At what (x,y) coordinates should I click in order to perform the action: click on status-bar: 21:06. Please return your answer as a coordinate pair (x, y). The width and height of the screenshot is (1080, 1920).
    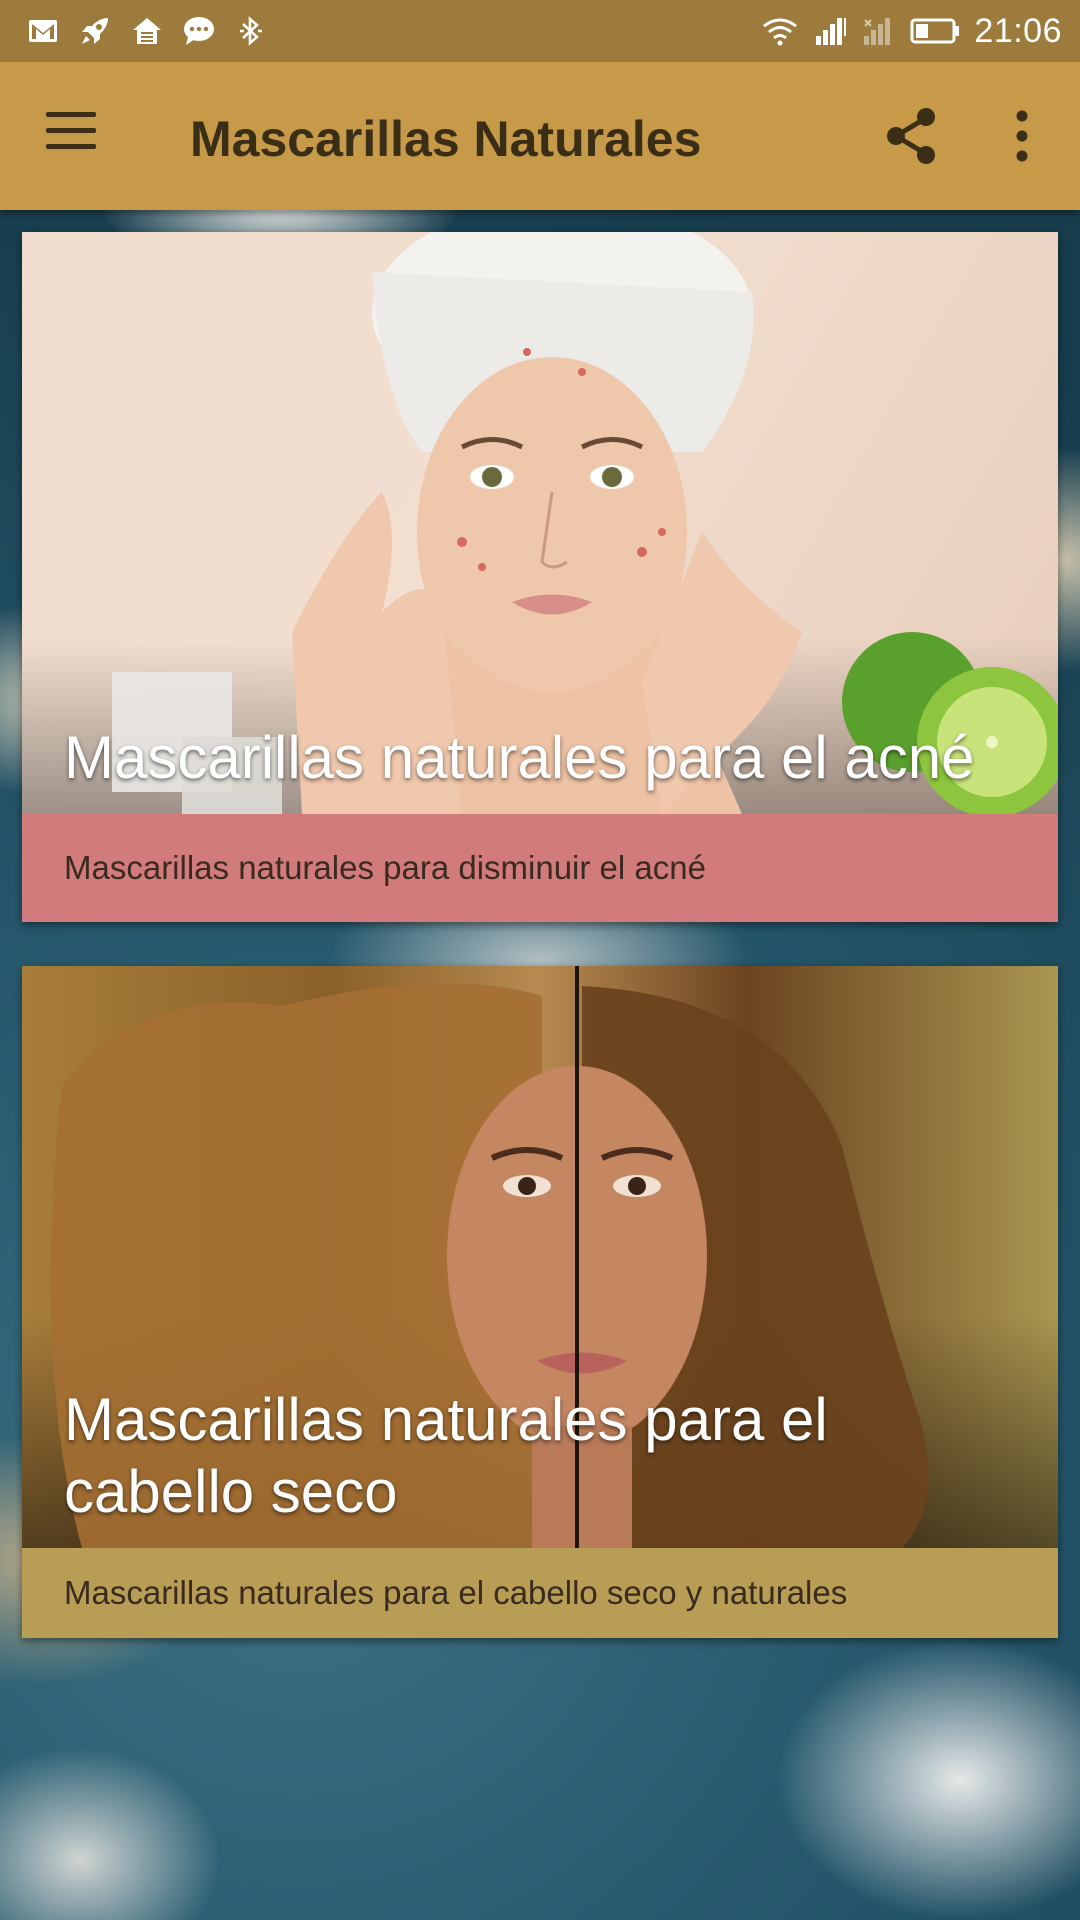
    Looking at the image, I should click on (540, 31).